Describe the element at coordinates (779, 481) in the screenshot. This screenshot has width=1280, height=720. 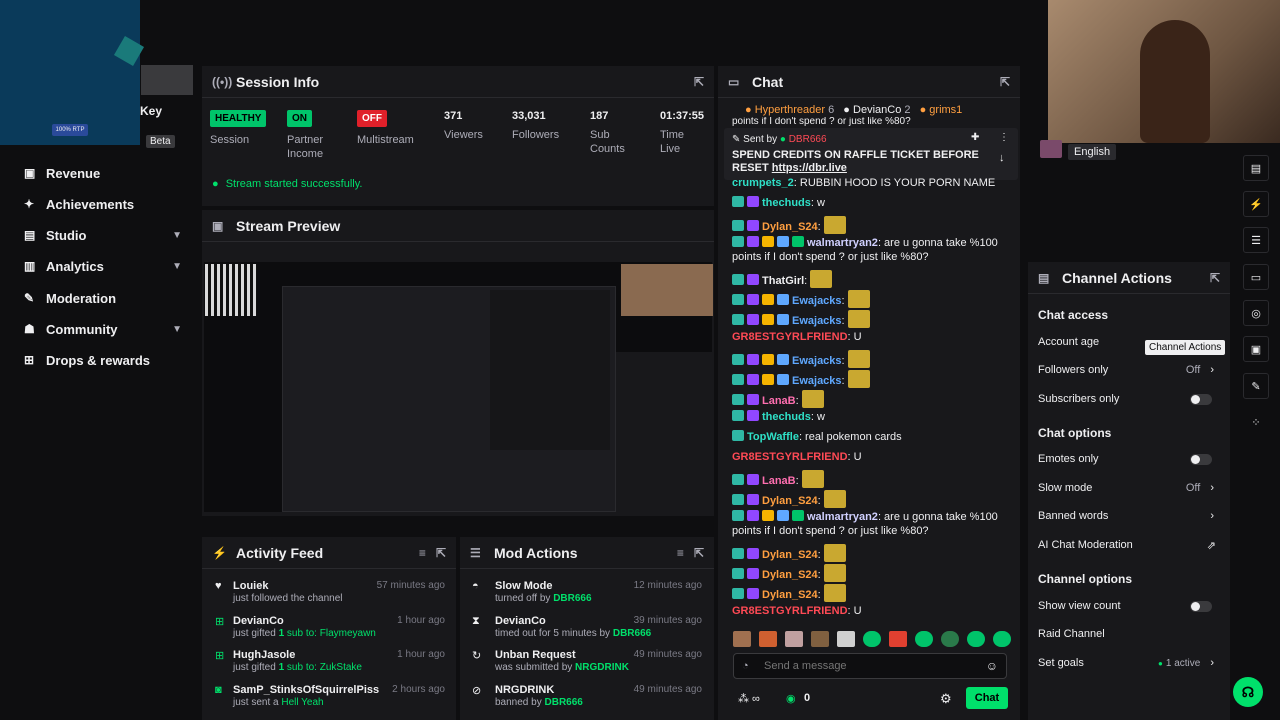
I see `chat-username: LanaB` at that location.